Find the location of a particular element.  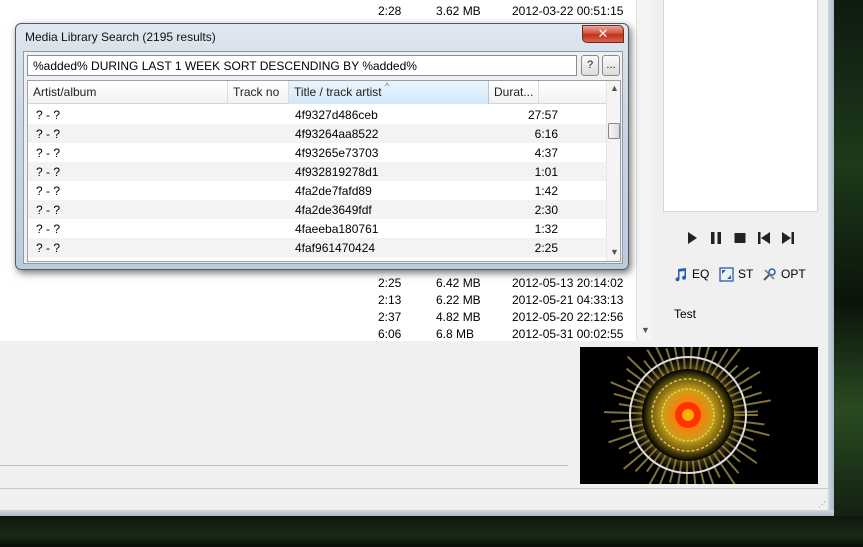

playlist-scrollbar: ▼ is located at coordinates (644, 170).